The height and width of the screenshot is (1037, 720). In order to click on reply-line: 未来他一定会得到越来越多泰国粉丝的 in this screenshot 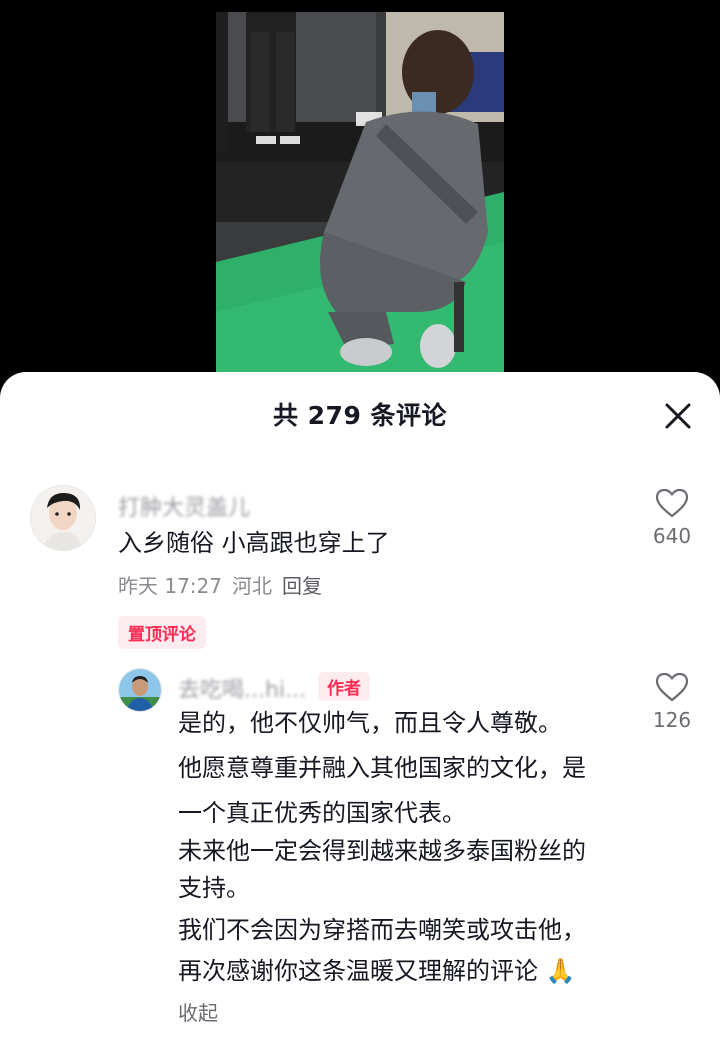, I will do `click(382, 851)`.